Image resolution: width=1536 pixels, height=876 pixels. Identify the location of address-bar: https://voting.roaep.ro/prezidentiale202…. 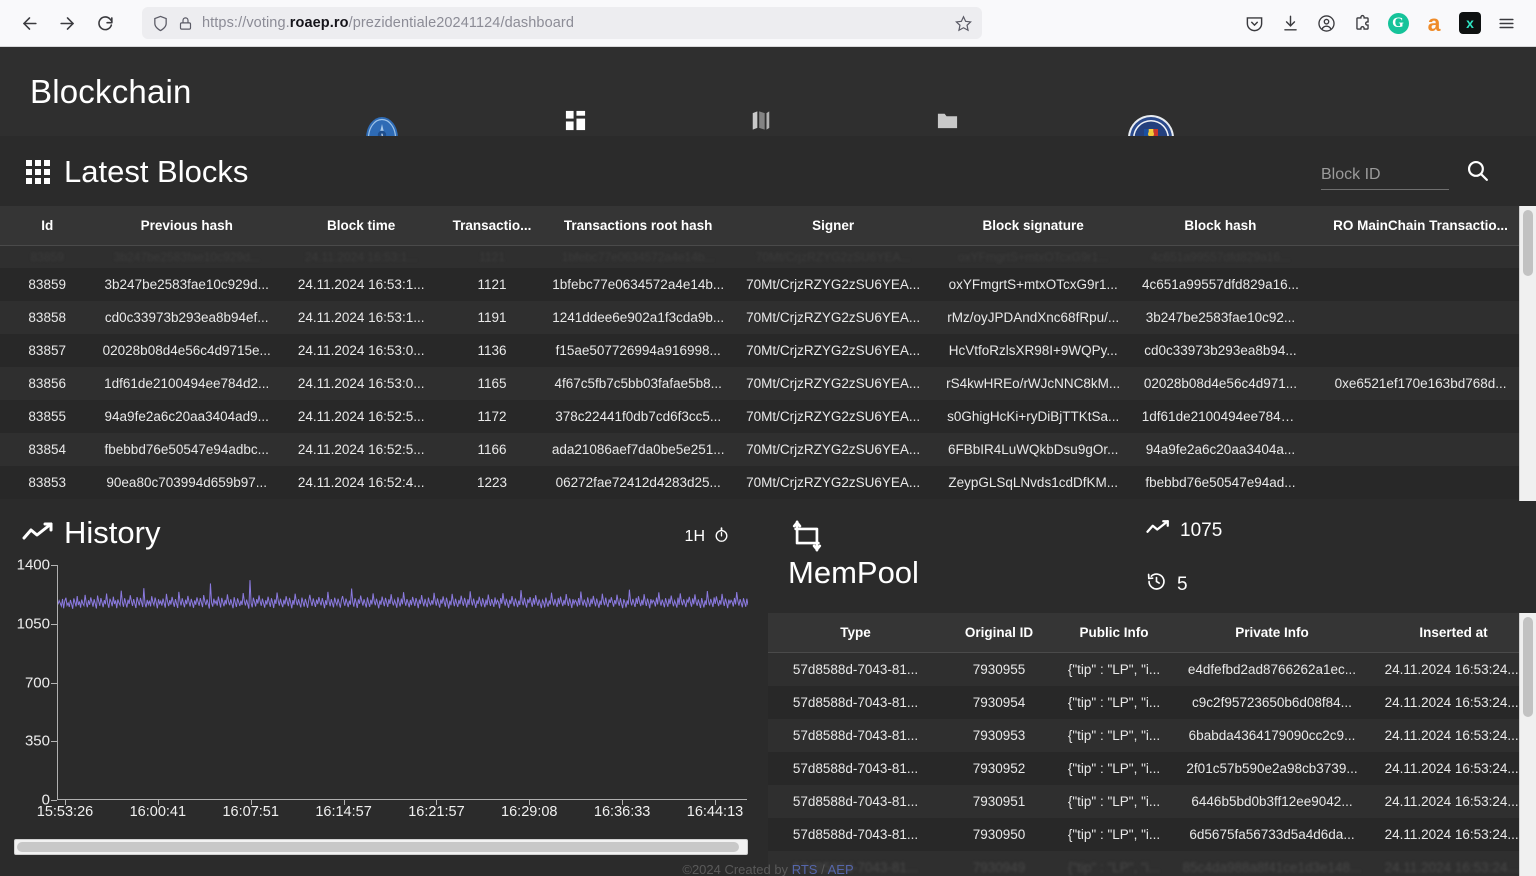
(562, 23).